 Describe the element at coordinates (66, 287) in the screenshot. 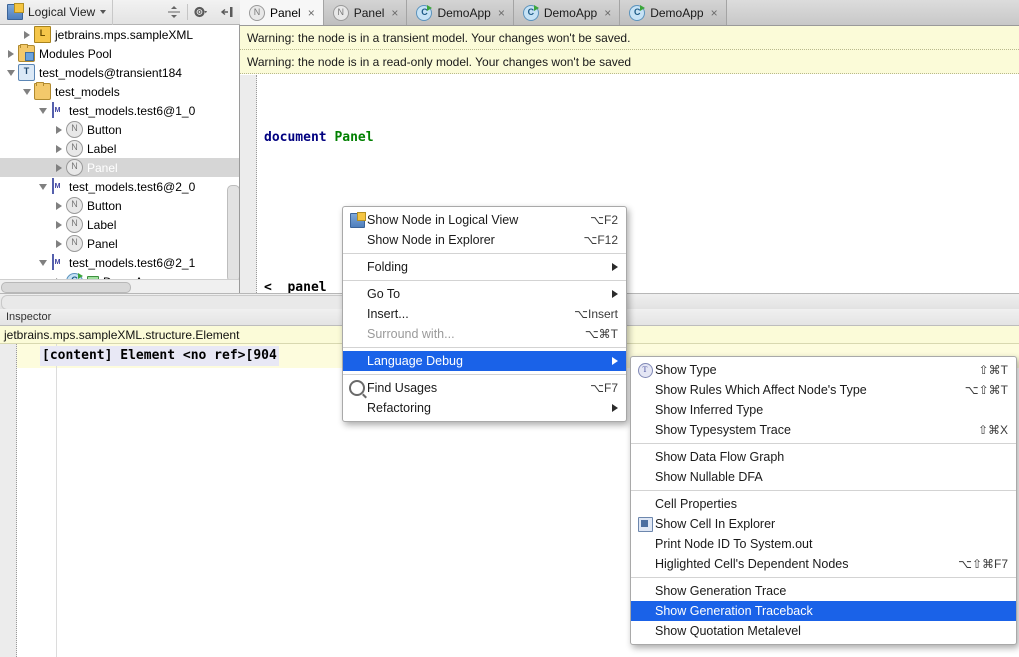

I see `tree-horizontal-scroll-thumb` at that location.